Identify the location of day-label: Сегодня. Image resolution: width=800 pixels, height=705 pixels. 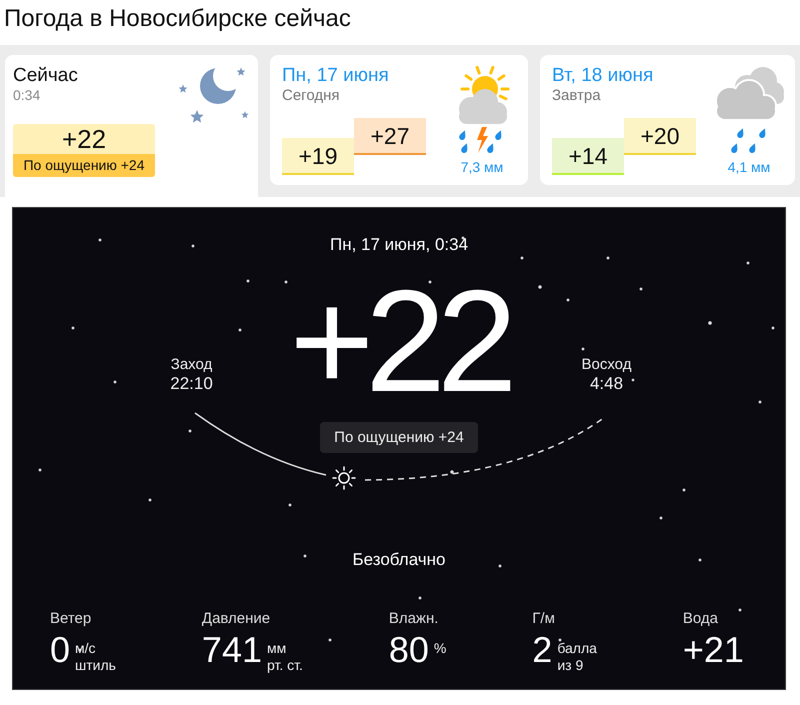
(311, 96).